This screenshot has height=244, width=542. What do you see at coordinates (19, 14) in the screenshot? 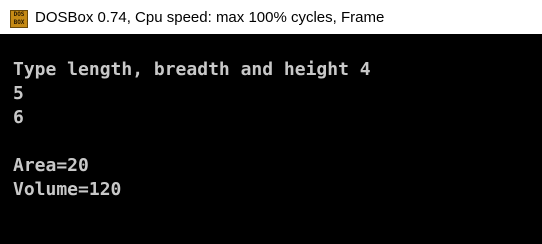
I see `icon-text-top: DOS` at bounding box center [19, 14].